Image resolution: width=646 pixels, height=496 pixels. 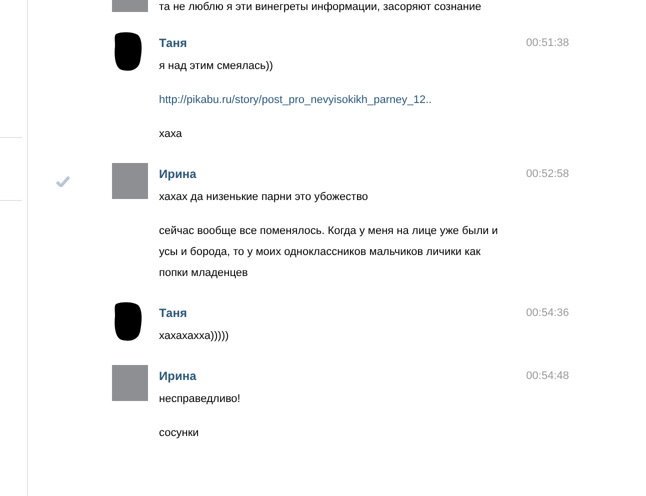 What do you see at coordinates (295, 100) in the screenshot?
I see `message-link: http://pikabu.ru/story/post_pro_nevyisokikh_parney_12..` at bounding box center [295, 100].